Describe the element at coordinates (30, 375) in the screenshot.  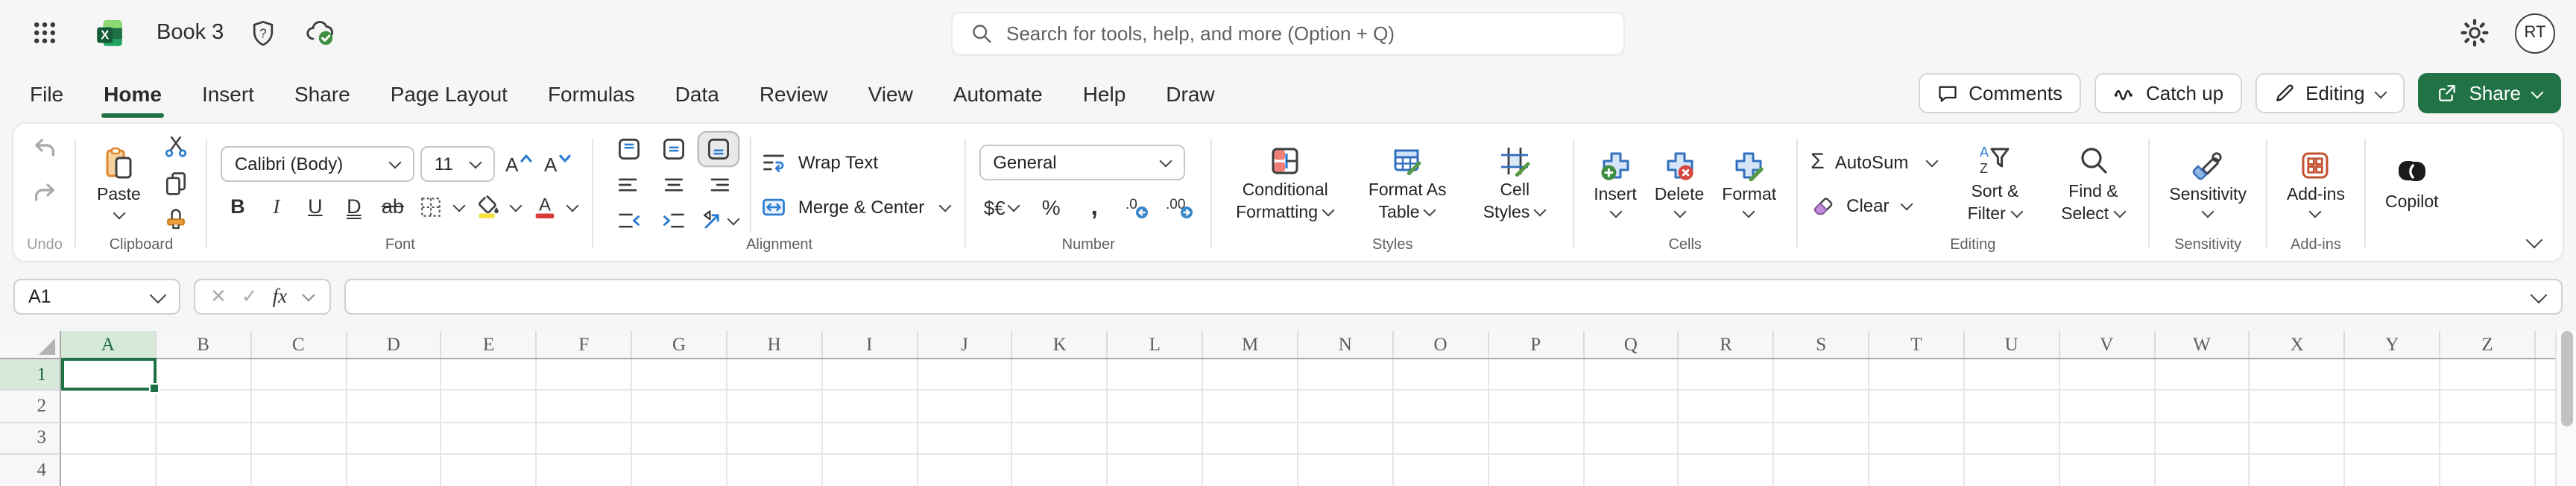
I see `row-header-1: 1` at that location.